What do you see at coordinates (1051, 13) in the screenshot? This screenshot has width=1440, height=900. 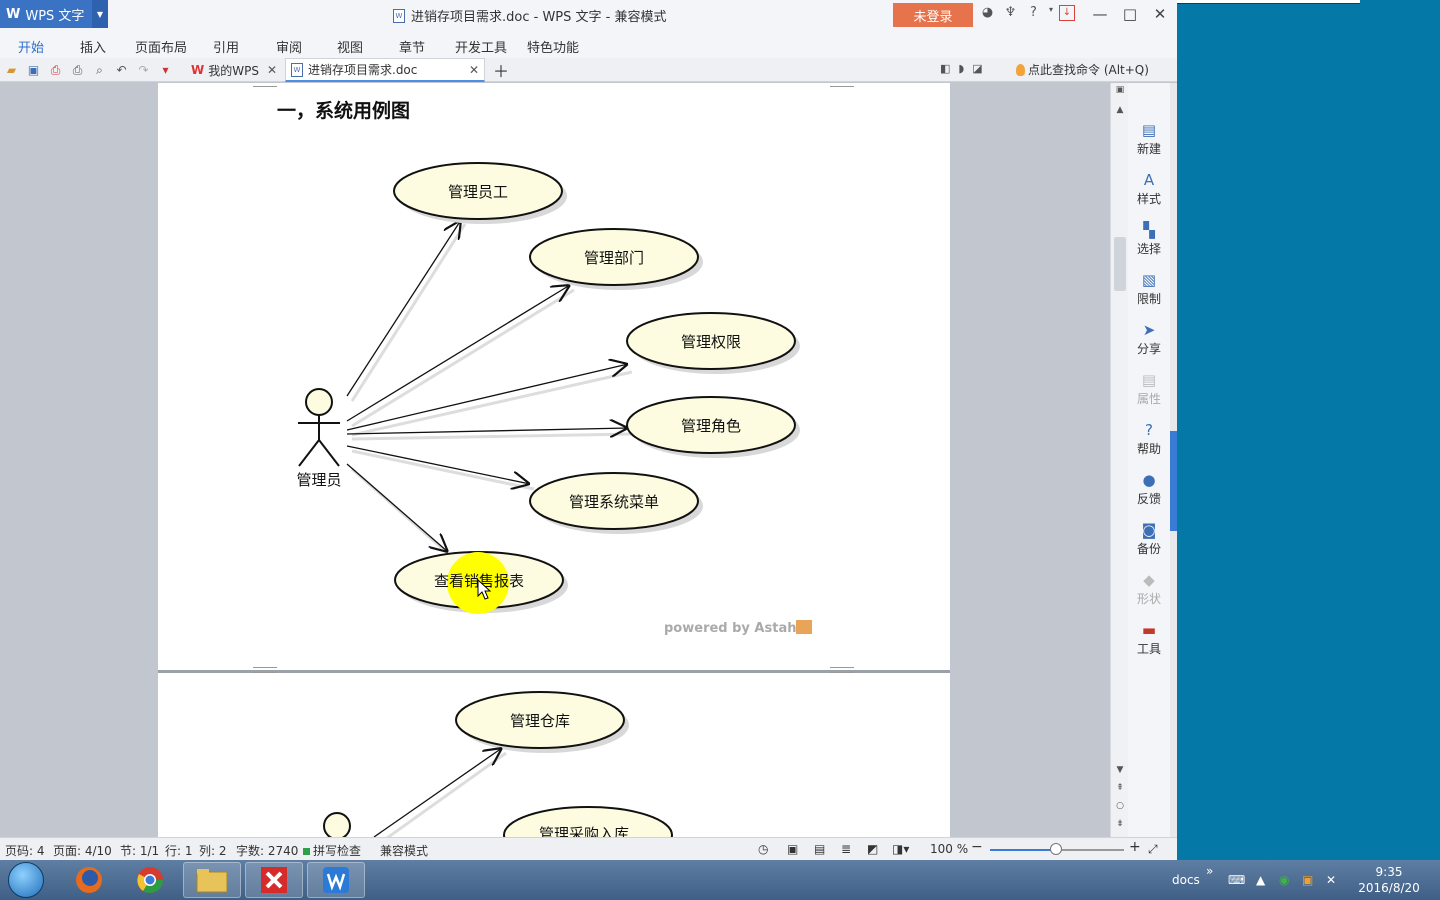 I see `chevron-down-icon: ▾` at bounding box center [1051, 13].